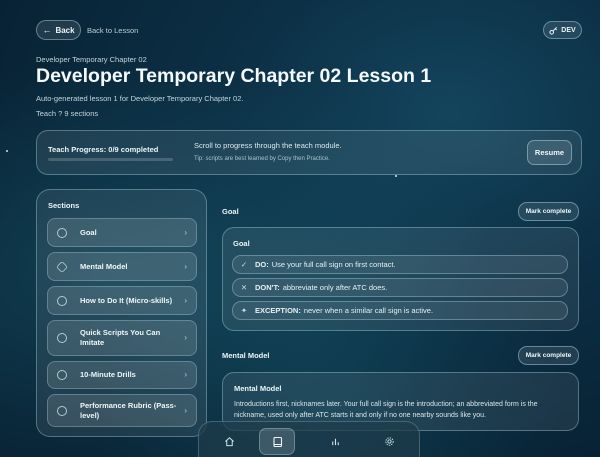  What do you see at coordinates (267, 287) in the screenshot?
I see `rule-keyword: DON'T:` at bounding box center [267, 287].